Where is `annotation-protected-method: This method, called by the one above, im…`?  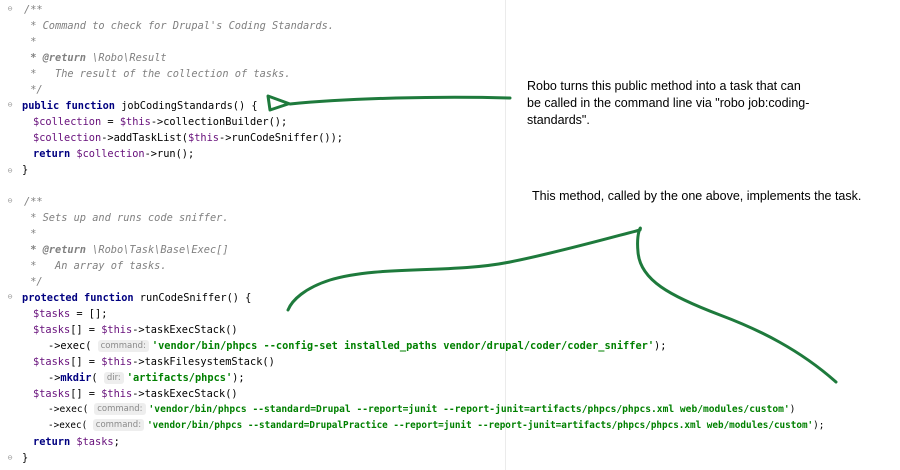 annotation-protected-method: This method, called by the one above, im… is located at coordinates (697, 196).